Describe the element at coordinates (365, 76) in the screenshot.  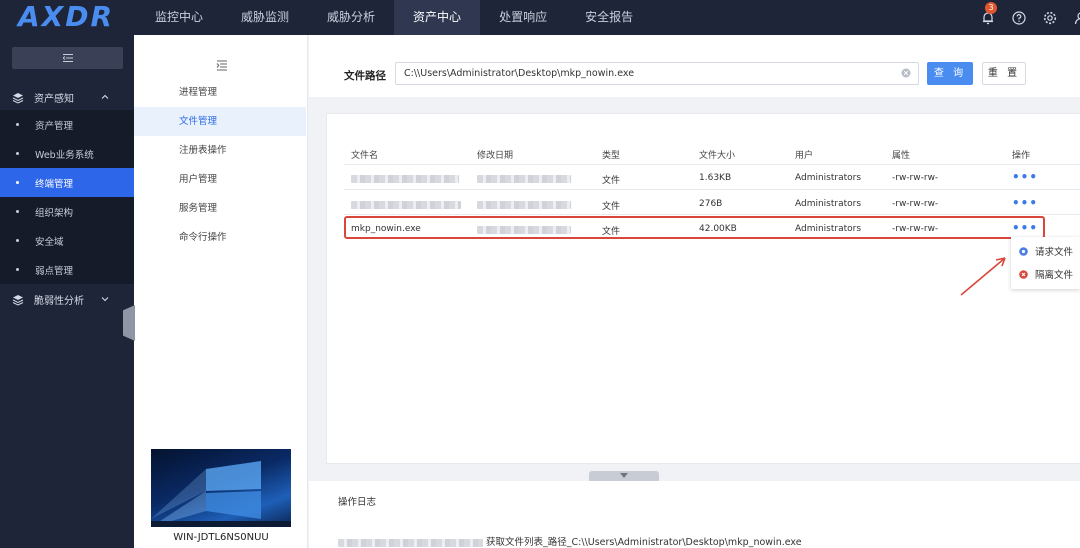
I see `file-path-label: 文件路径` at that location.